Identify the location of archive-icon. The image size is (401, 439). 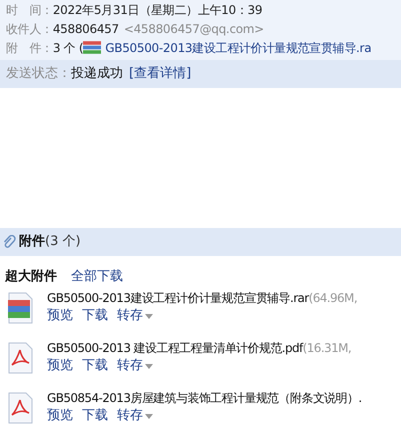
(92, 47).